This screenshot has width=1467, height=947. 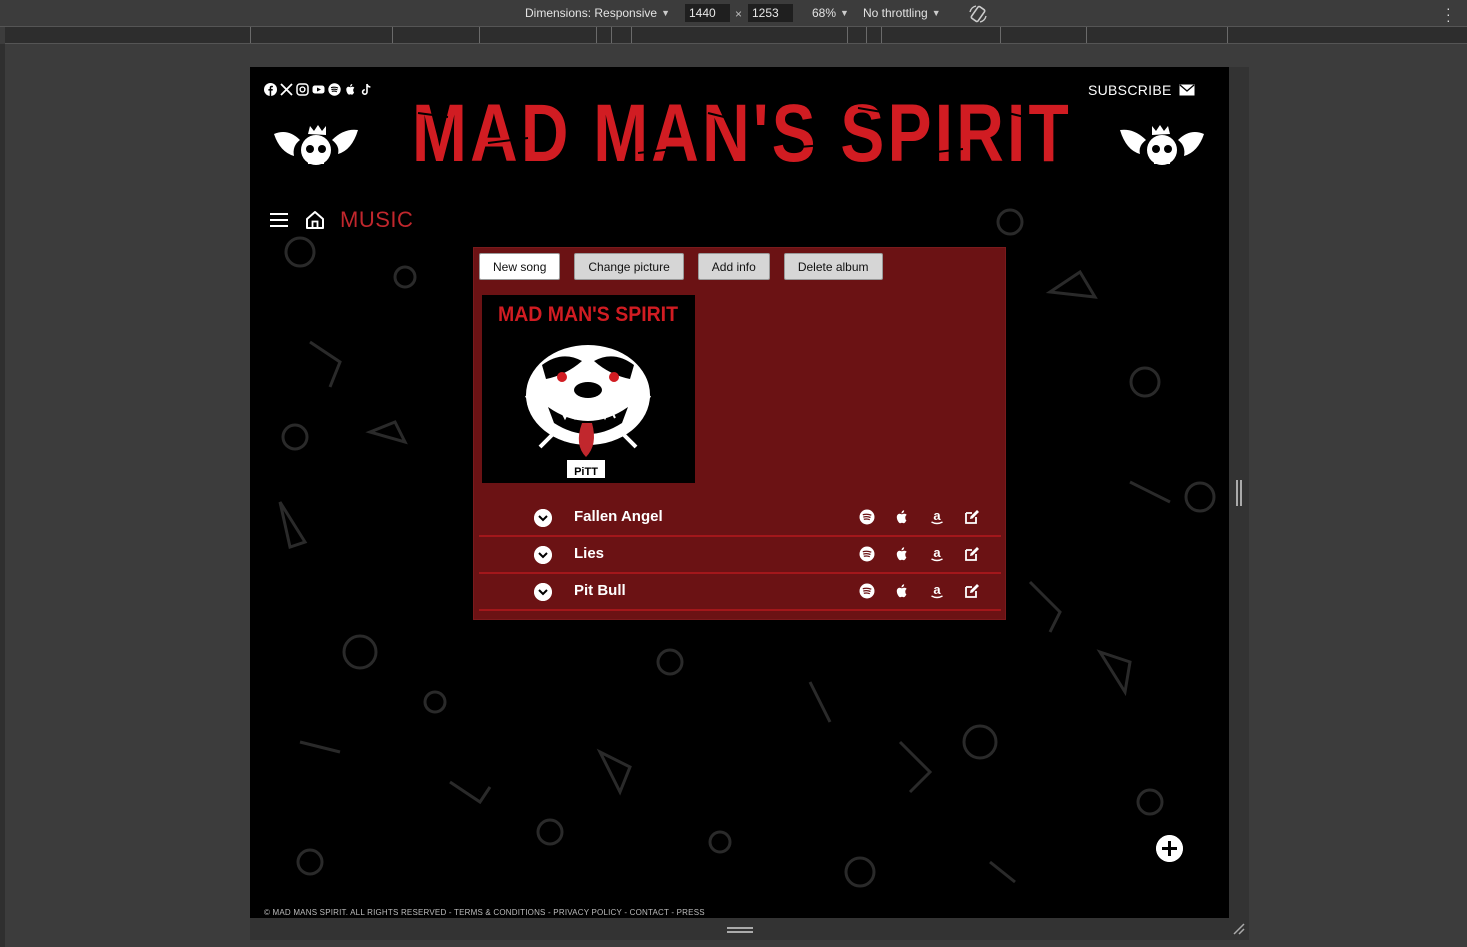 What do you see at coordinates (770, 13) in the screenshot?
I see `viewport-height-input` at bounding box center [770, 13].